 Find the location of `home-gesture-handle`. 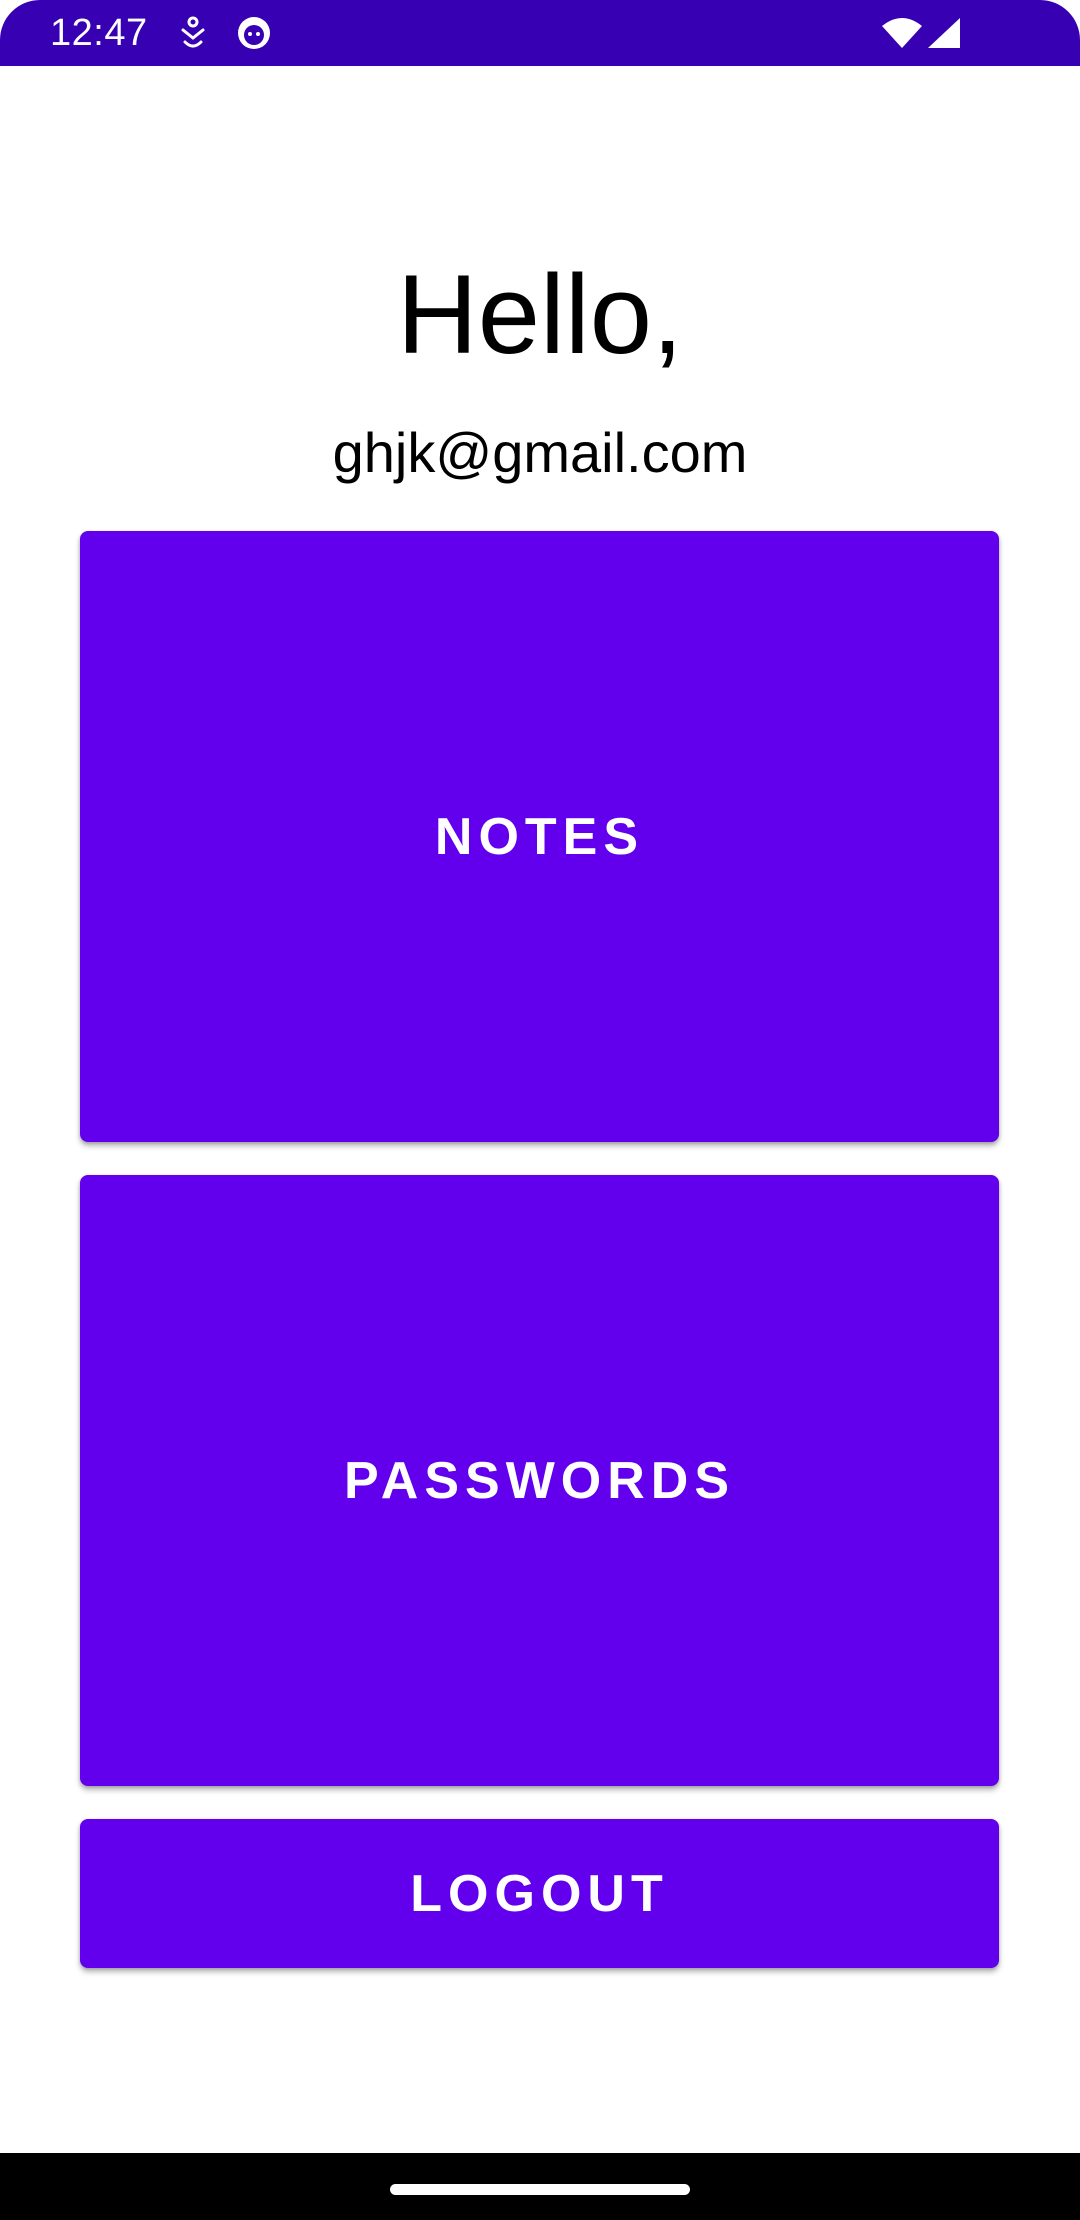

home-gesture-handle is located at coordinates (540, 2189).